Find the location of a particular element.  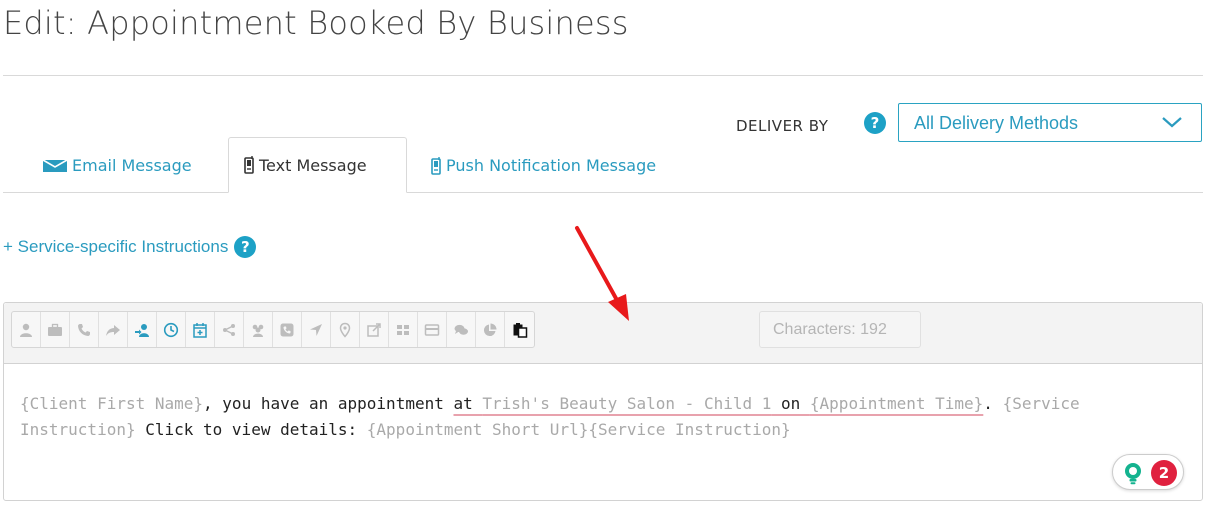

insert-business-button is located at coordinates (55, 329).